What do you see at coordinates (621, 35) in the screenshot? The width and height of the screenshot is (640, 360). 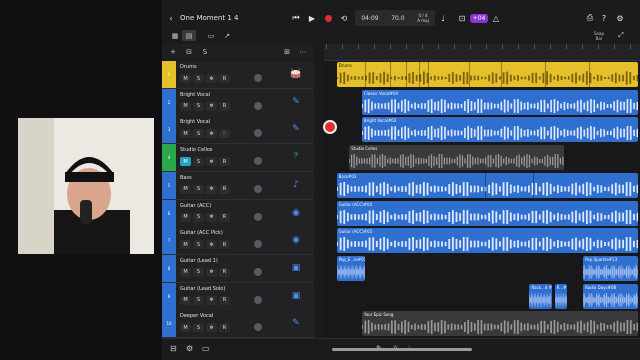 I see `zoom-fit-icon: ⤢` at bounding box center [621, 35].